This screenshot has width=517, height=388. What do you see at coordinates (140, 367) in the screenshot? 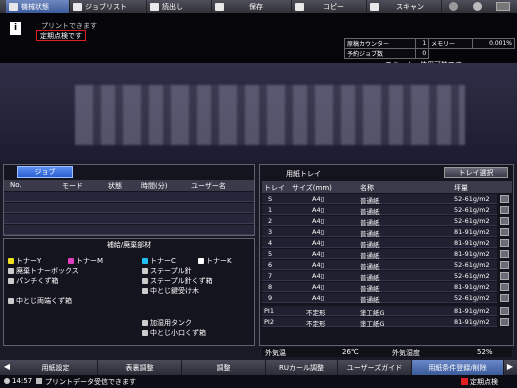
I see `tab-front-back-adjust: 表裏調整` at bounding box center [140, 367].